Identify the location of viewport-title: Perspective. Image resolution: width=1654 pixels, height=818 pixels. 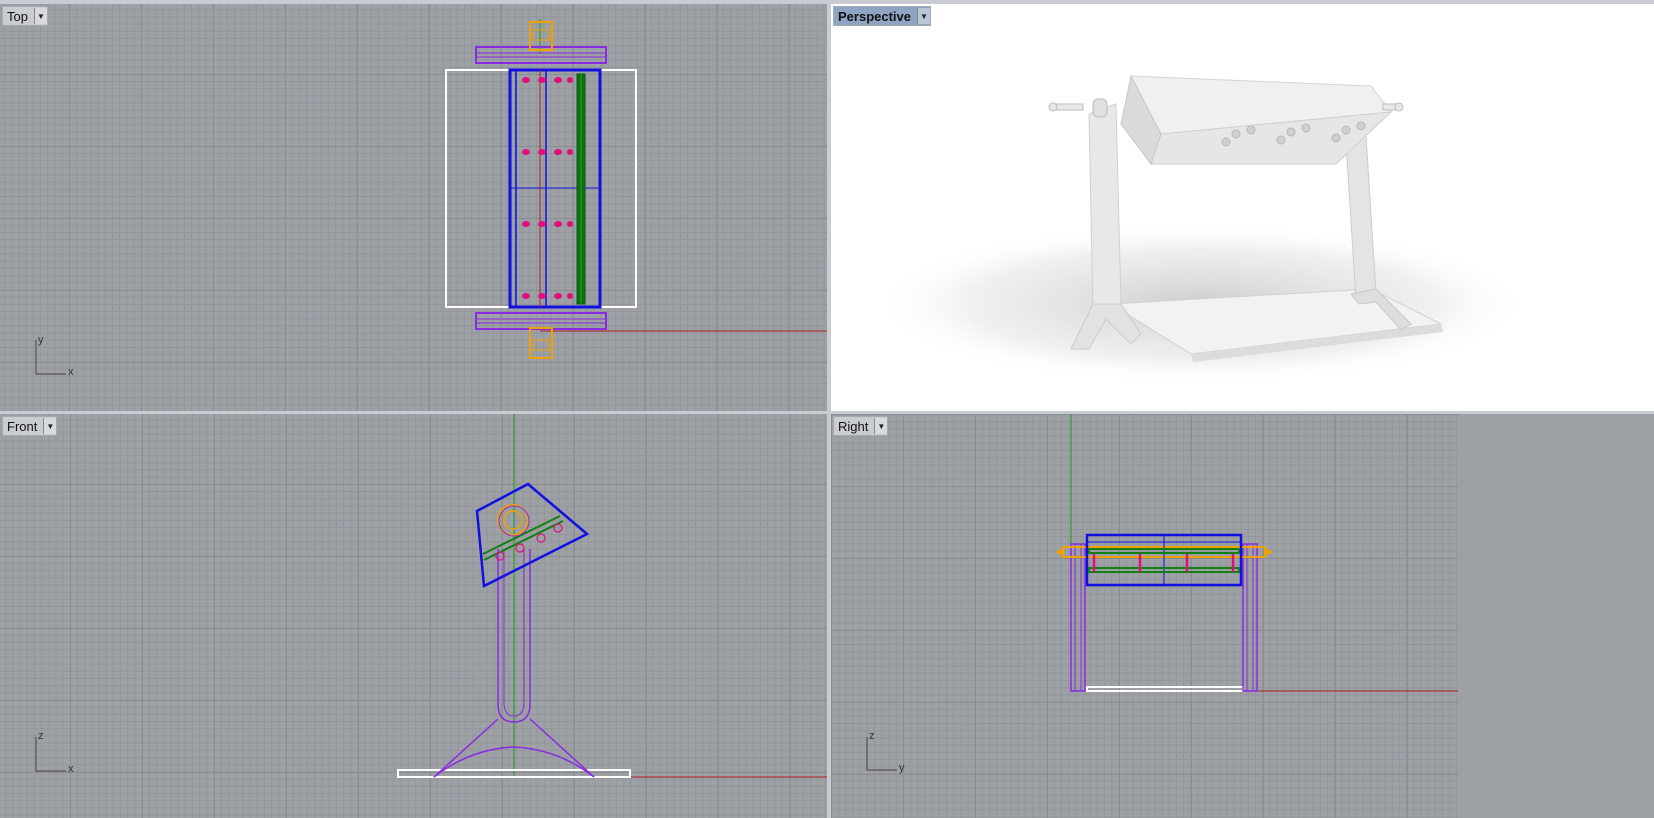
(874, 16).